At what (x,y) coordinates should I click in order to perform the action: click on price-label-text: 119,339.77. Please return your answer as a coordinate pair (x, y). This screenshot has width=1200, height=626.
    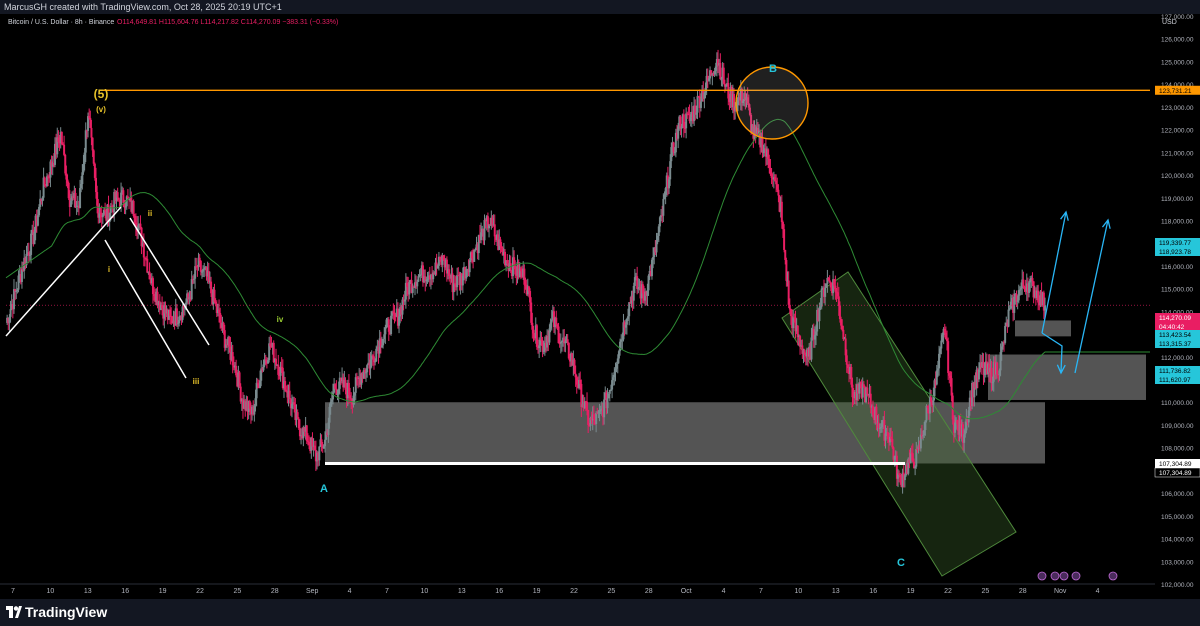
    Looking at the image, I should click on (1175, 243).